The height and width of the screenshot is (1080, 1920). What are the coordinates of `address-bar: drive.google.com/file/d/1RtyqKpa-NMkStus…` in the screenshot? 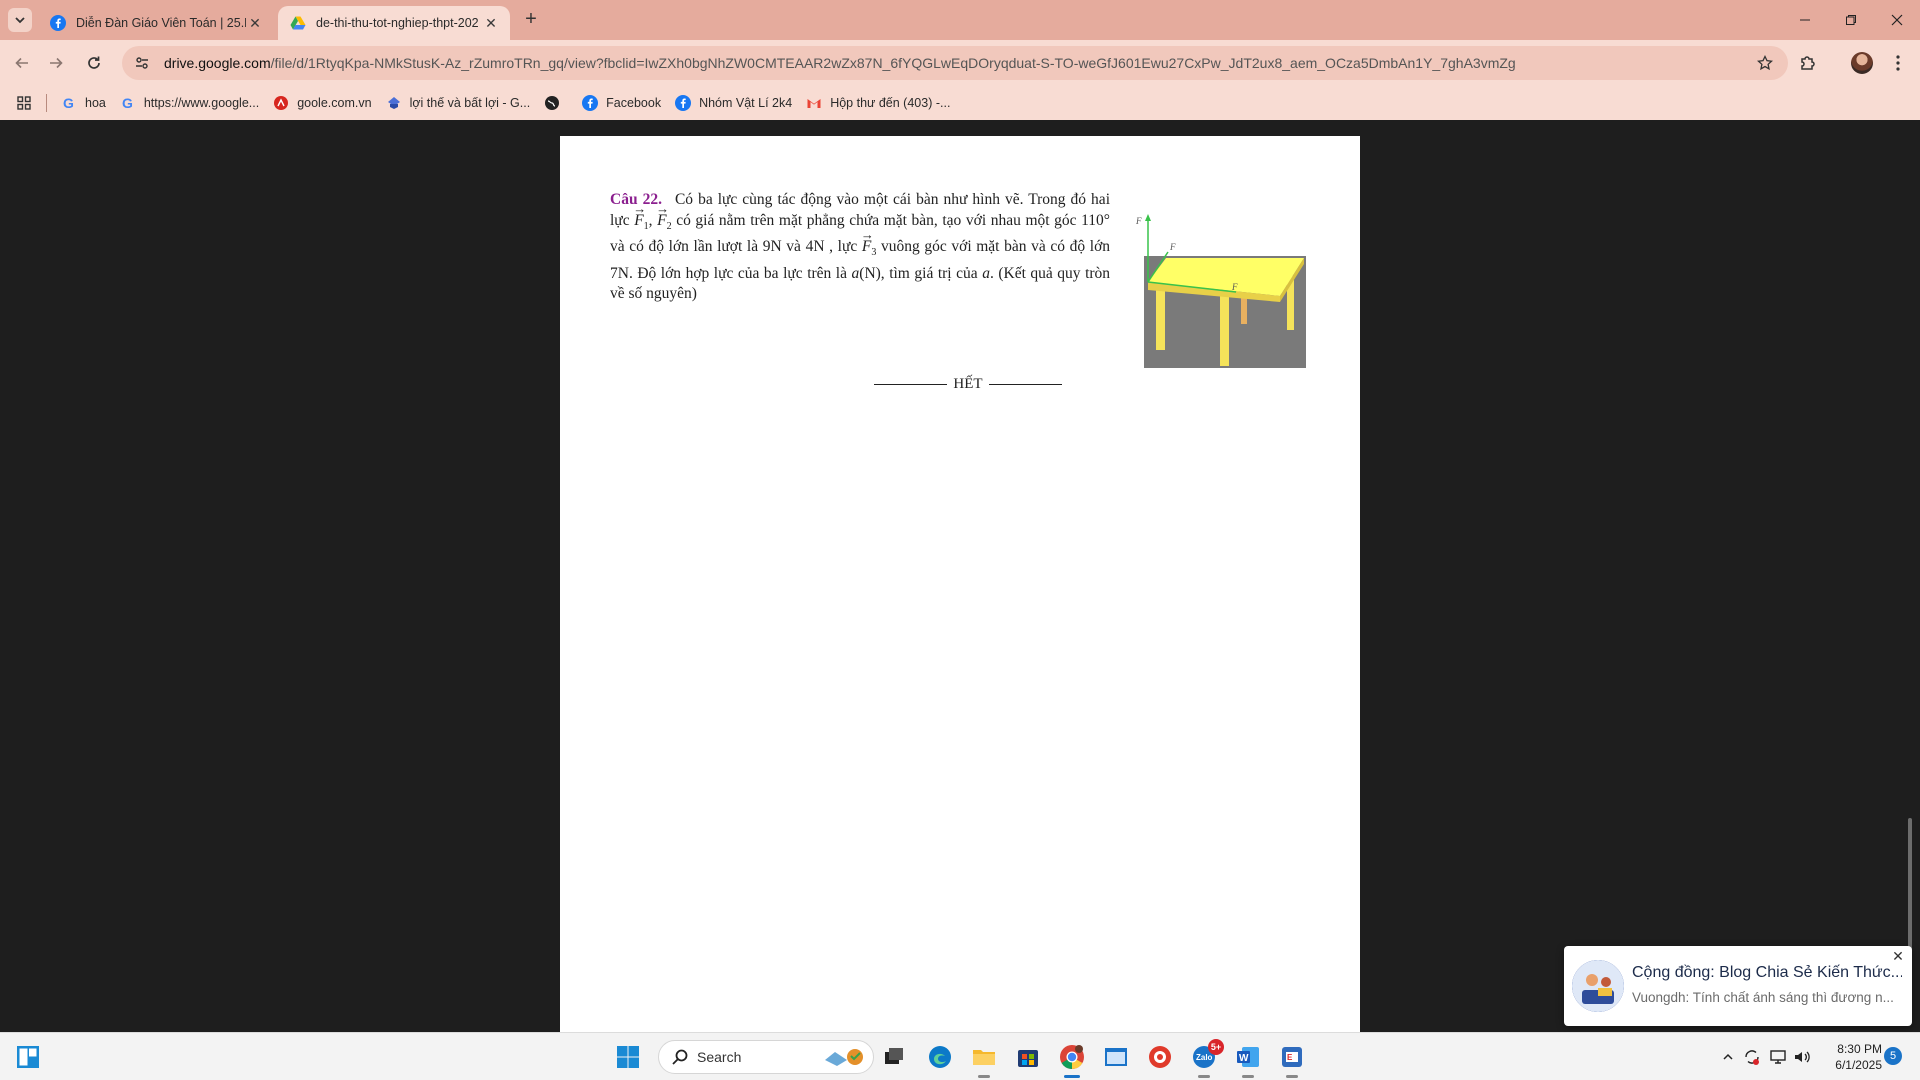 It's located at (955, 63).